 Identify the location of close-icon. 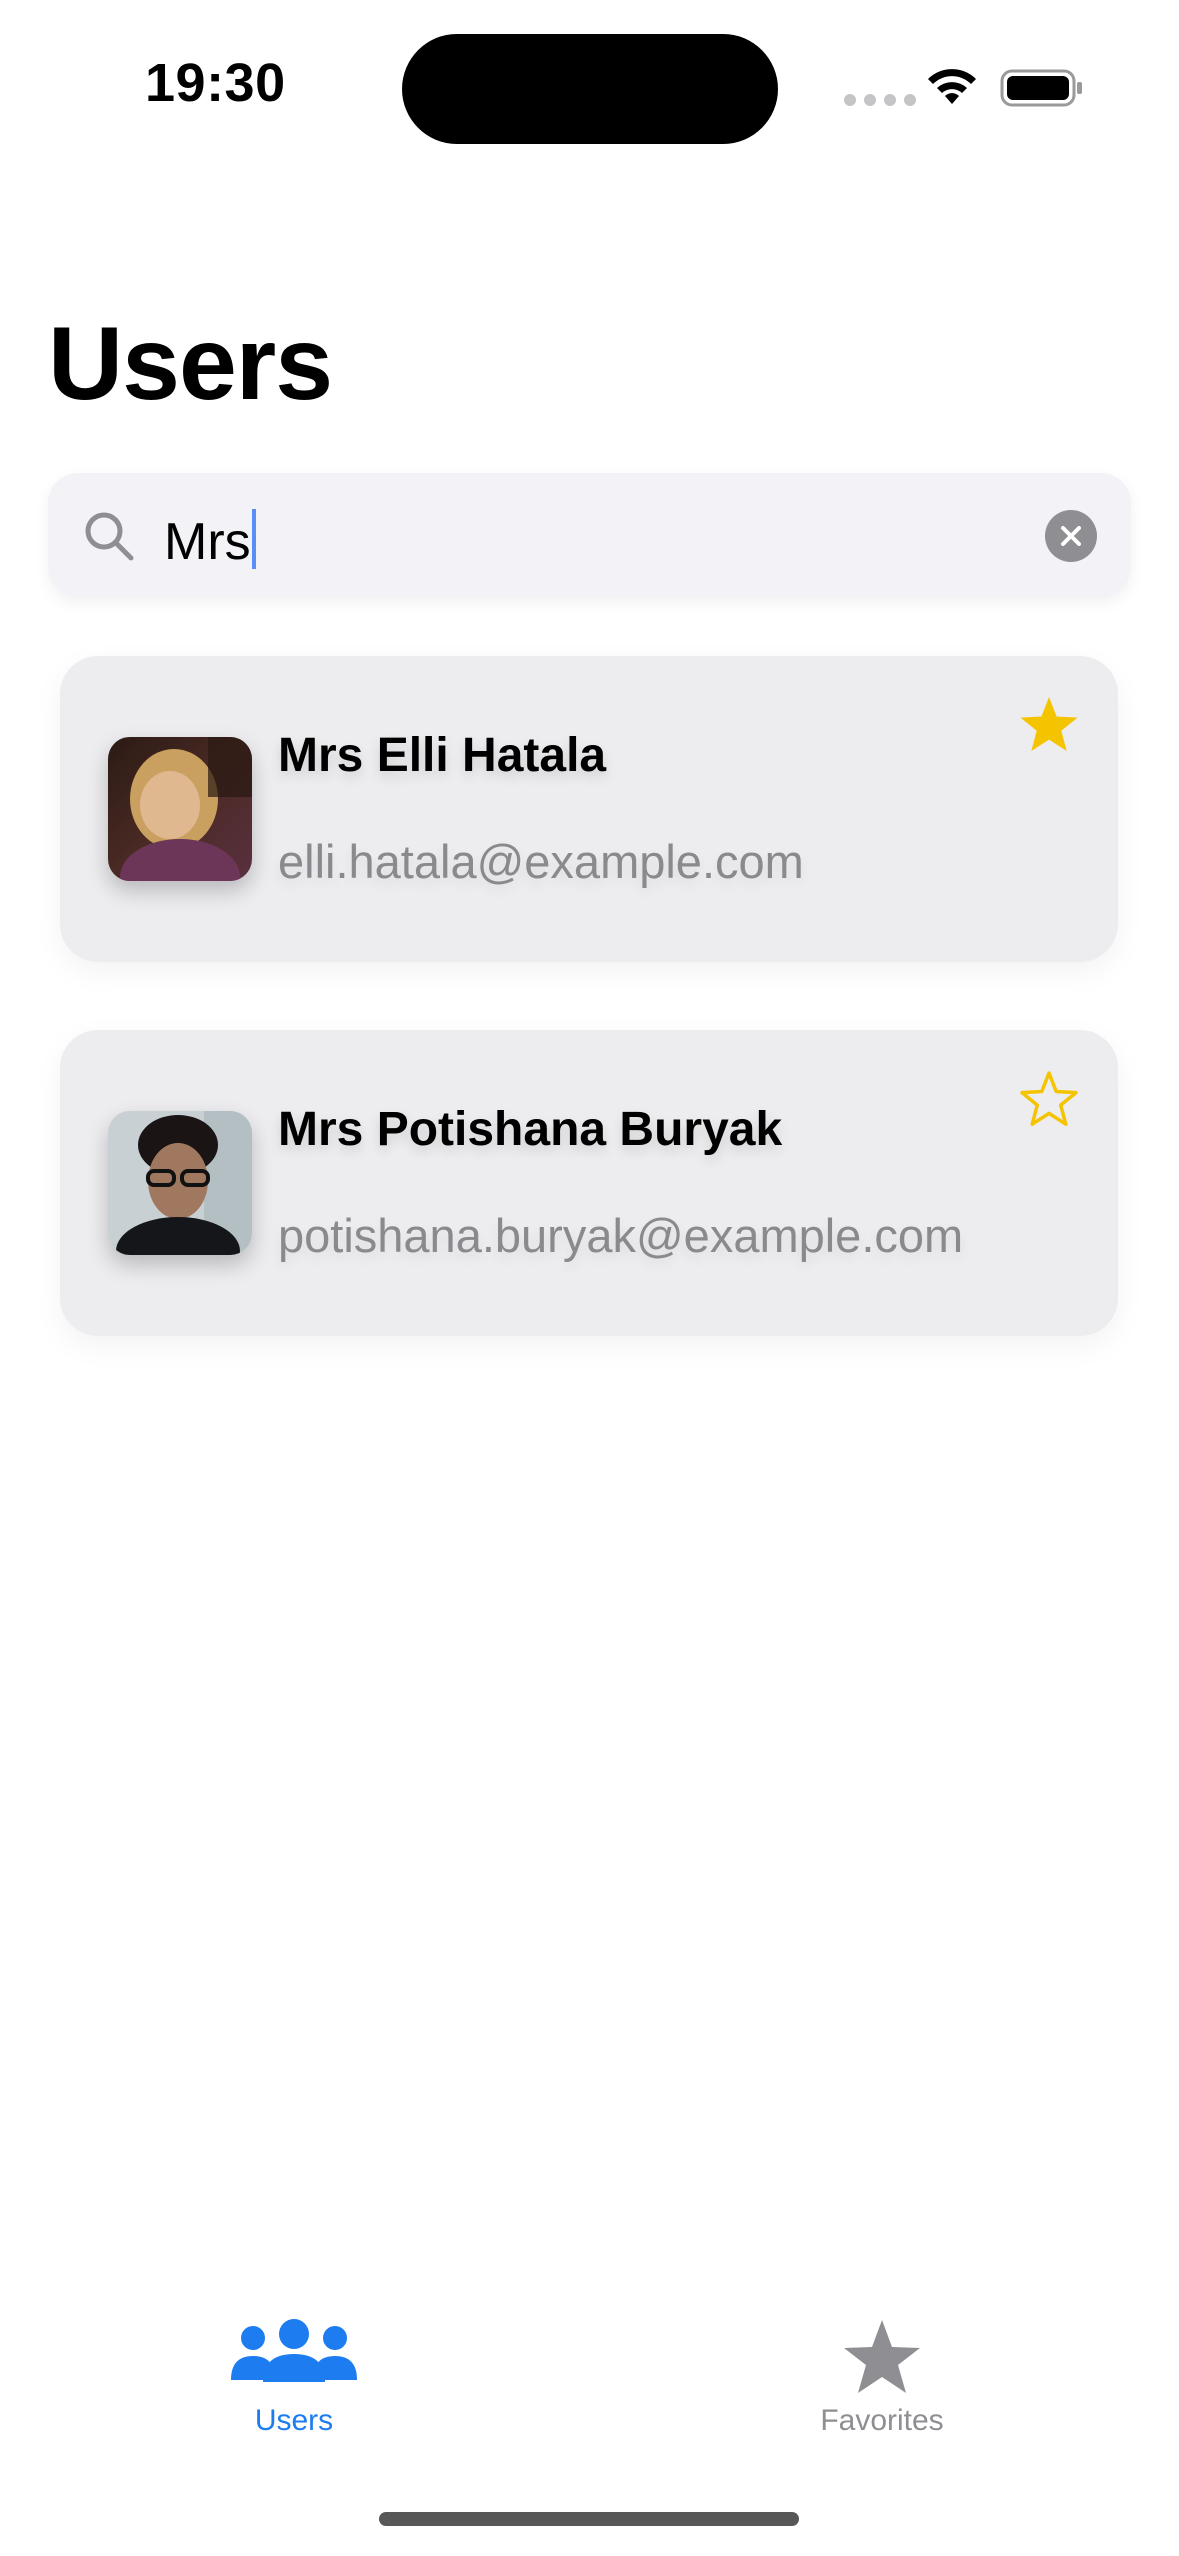
(1071, 536).